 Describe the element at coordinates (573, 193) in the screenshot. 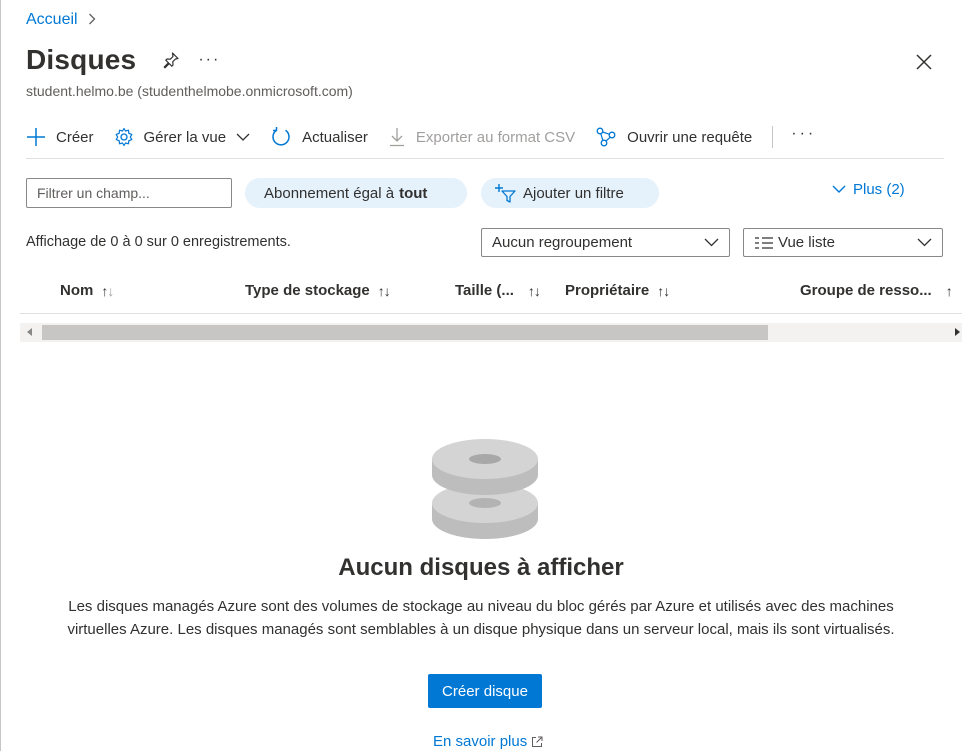

I see `add-filter-label: Ajouter un filtre` at that location.